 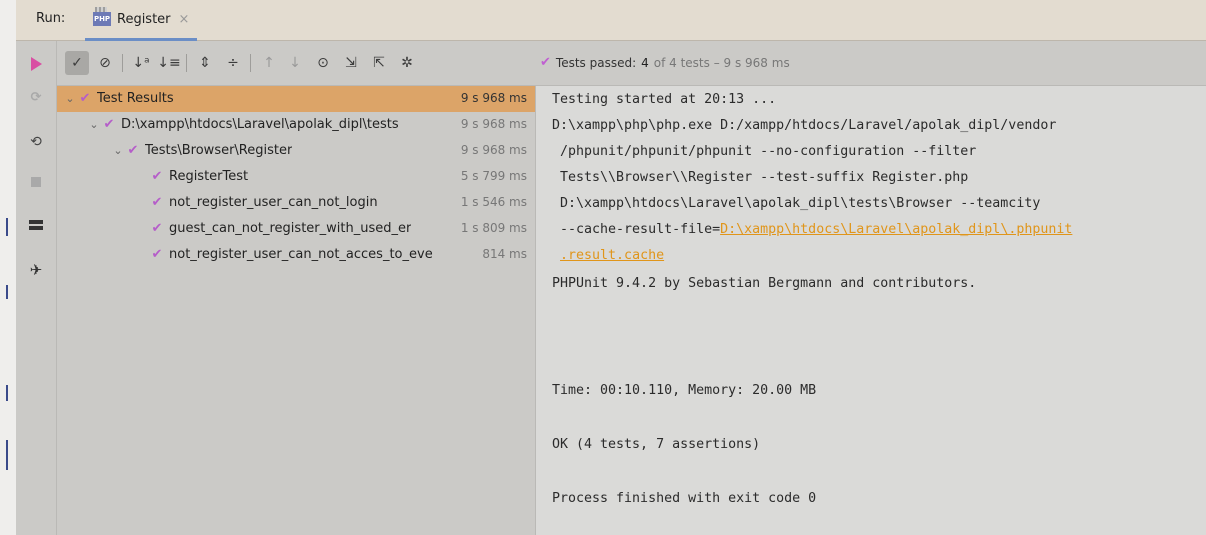 I want to click on tree-node-duration: 1 s 546 ms, so click(x=493, y=202).